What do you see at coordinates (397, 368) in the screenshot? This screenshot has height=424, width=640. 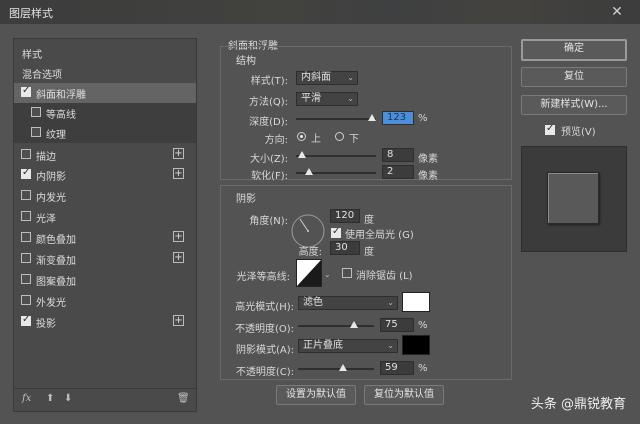 I see `shadow-opacity-input: 59` at bounding box center [397, 368].